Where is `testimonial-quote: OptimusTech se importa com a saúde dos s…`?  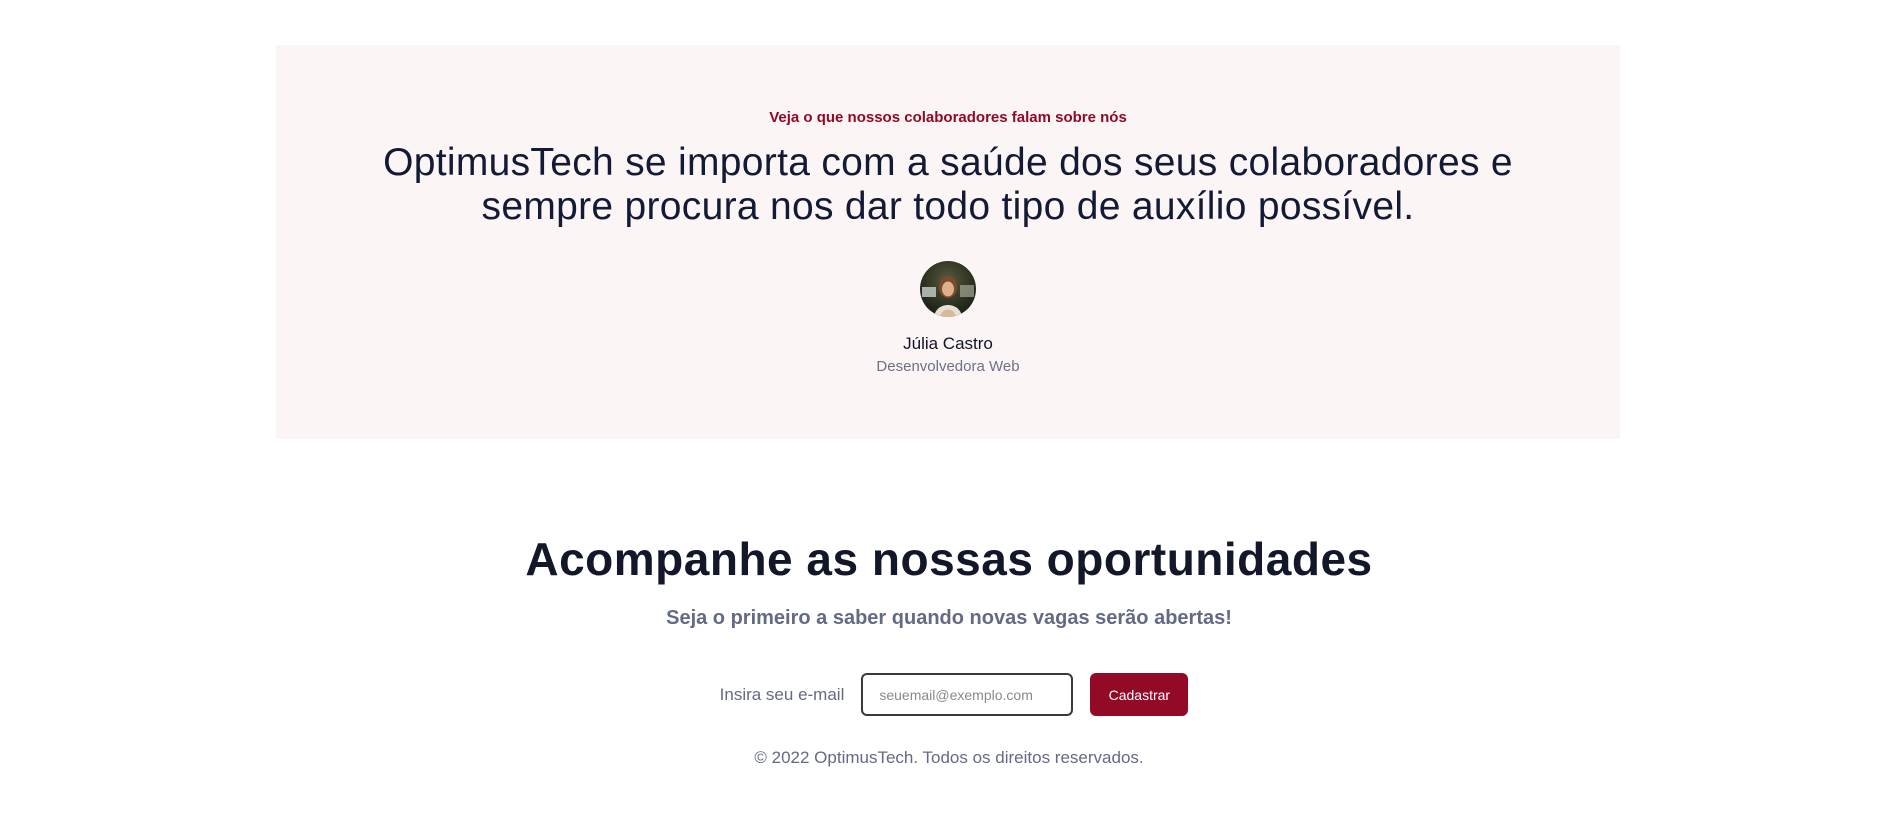 testimonial-quote: OptimusTech se importa com a saúde dos s… is located at coordinates (948, 185).